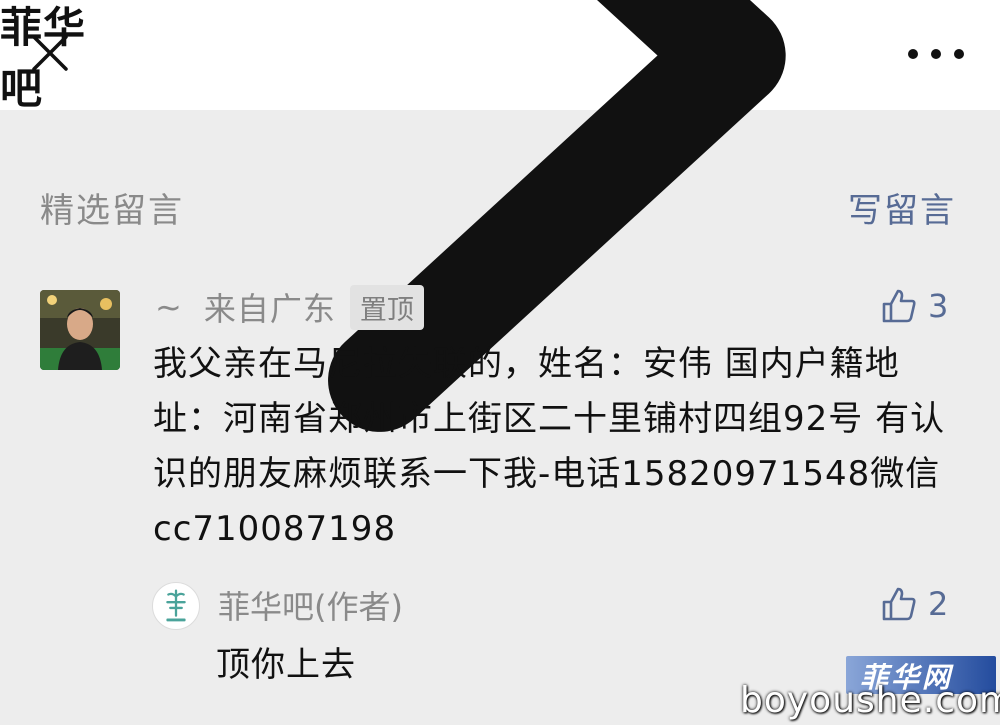 This screenshot has height=725, width=1000. I want to click on more-icon, so click(936, 54).